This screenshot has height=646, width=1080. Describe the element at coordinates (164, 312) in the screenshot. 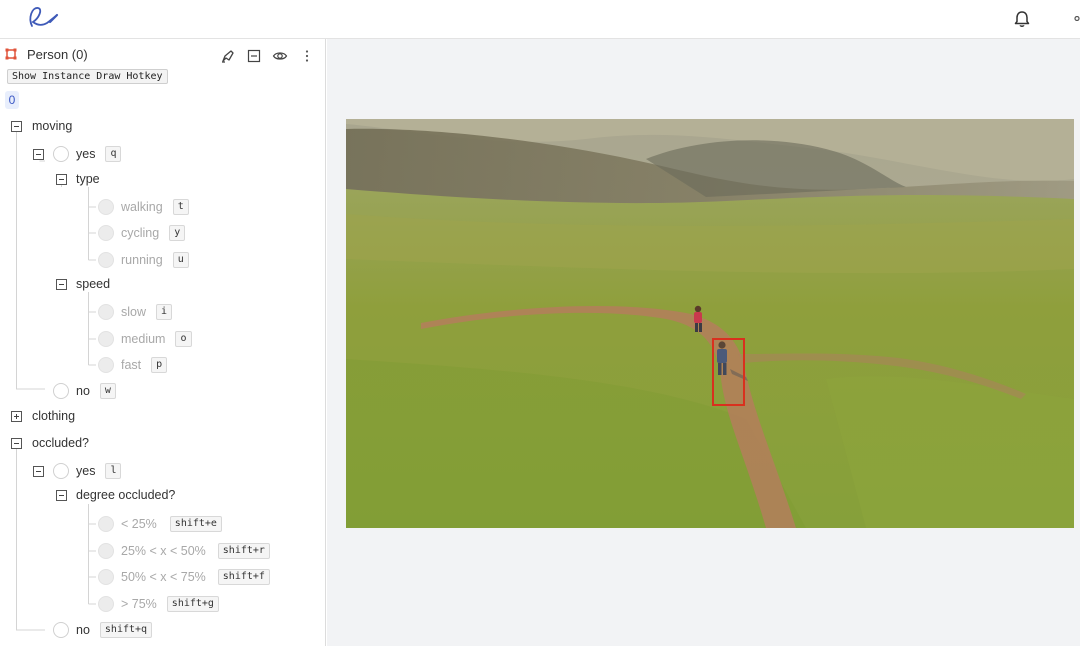

I see `hotkey-badge: i` at that location.